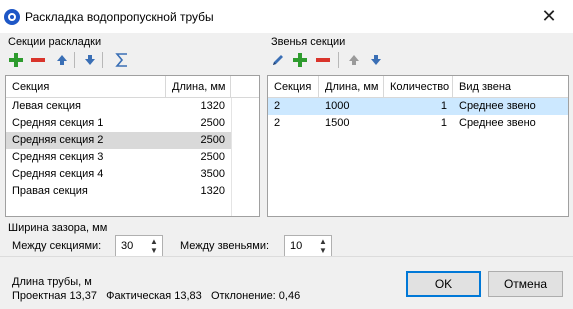 Image resolution: width=573 pixels, height=309 pixels. I want to click on between-links-label: Между звеньями:, so click(225, 246).